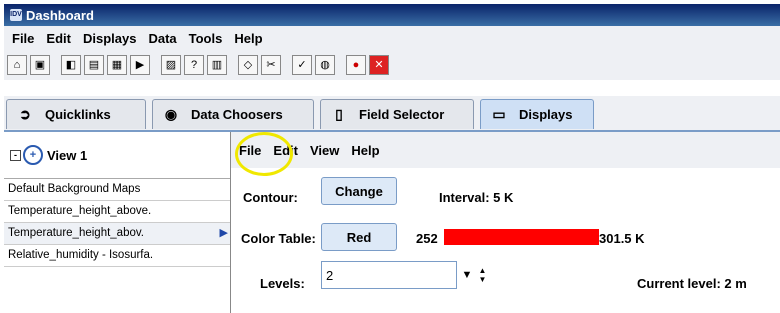  What do you see at coordinates (25, 114) in the screenshot?
I see `quicklinks-icon: ➲` at bounding box center [25, 114].